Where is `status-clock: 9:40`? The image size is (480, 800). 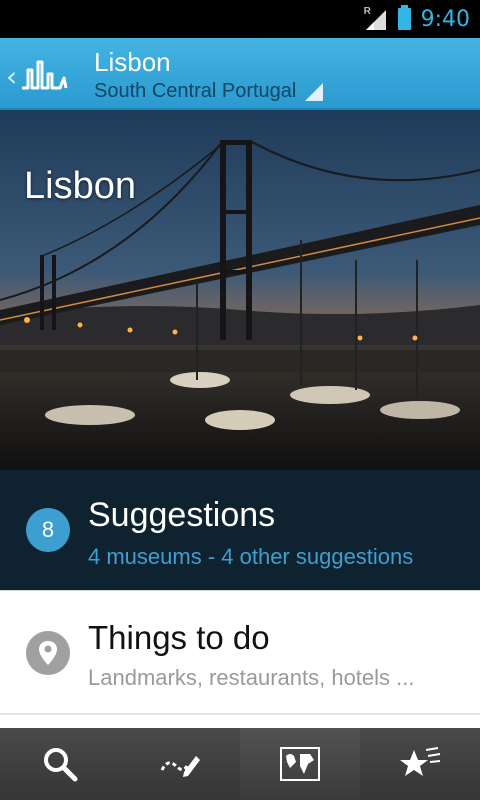 status-clock: 9:40 is located at coordinates (445, 19).